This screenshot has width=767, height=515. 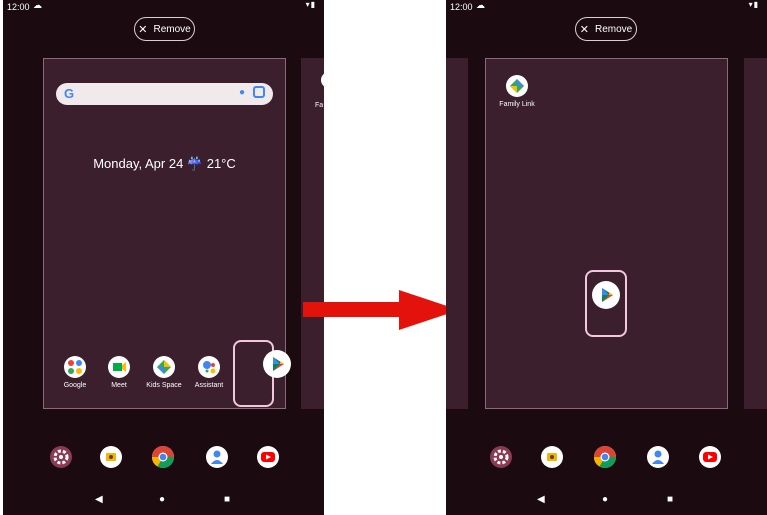 I want to click on meet-icon, so click(x=119, y=367).